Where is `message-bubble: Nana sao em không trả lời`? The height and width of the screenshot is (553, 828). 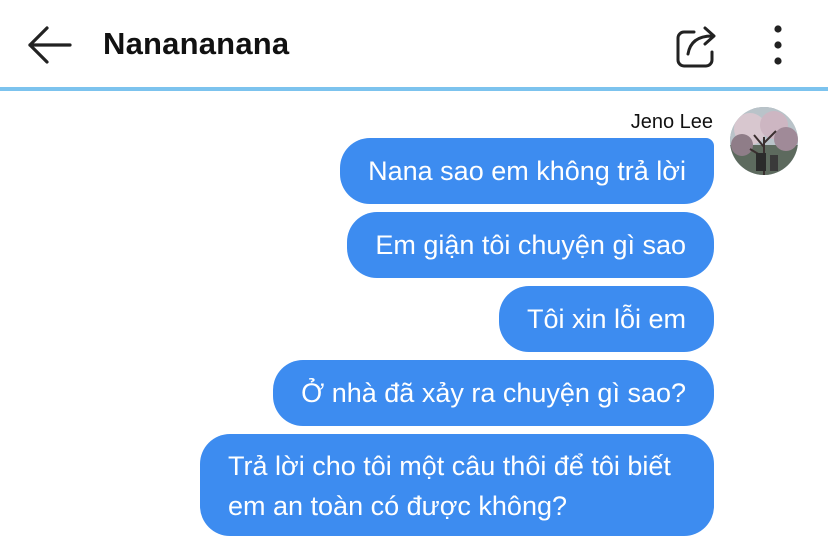
message-bubble: Nana sao em không trả lời is located at coordinates (527, 171).